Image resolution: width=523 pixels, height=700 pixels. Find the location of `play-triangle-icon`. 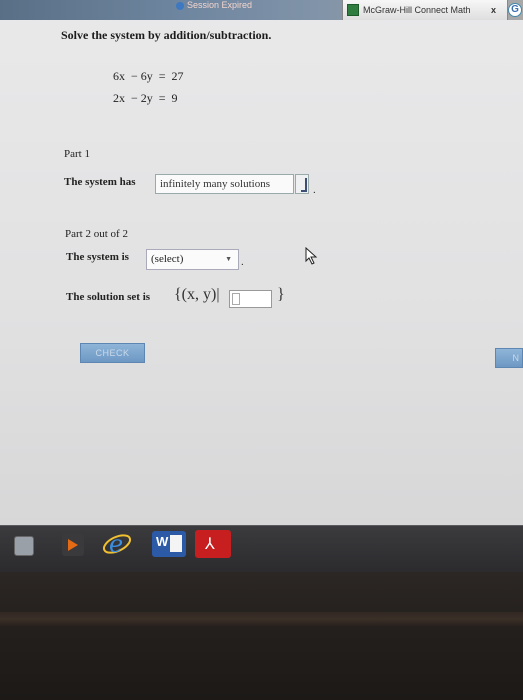

play-triangle-icon is located at coordinates (73, 545).